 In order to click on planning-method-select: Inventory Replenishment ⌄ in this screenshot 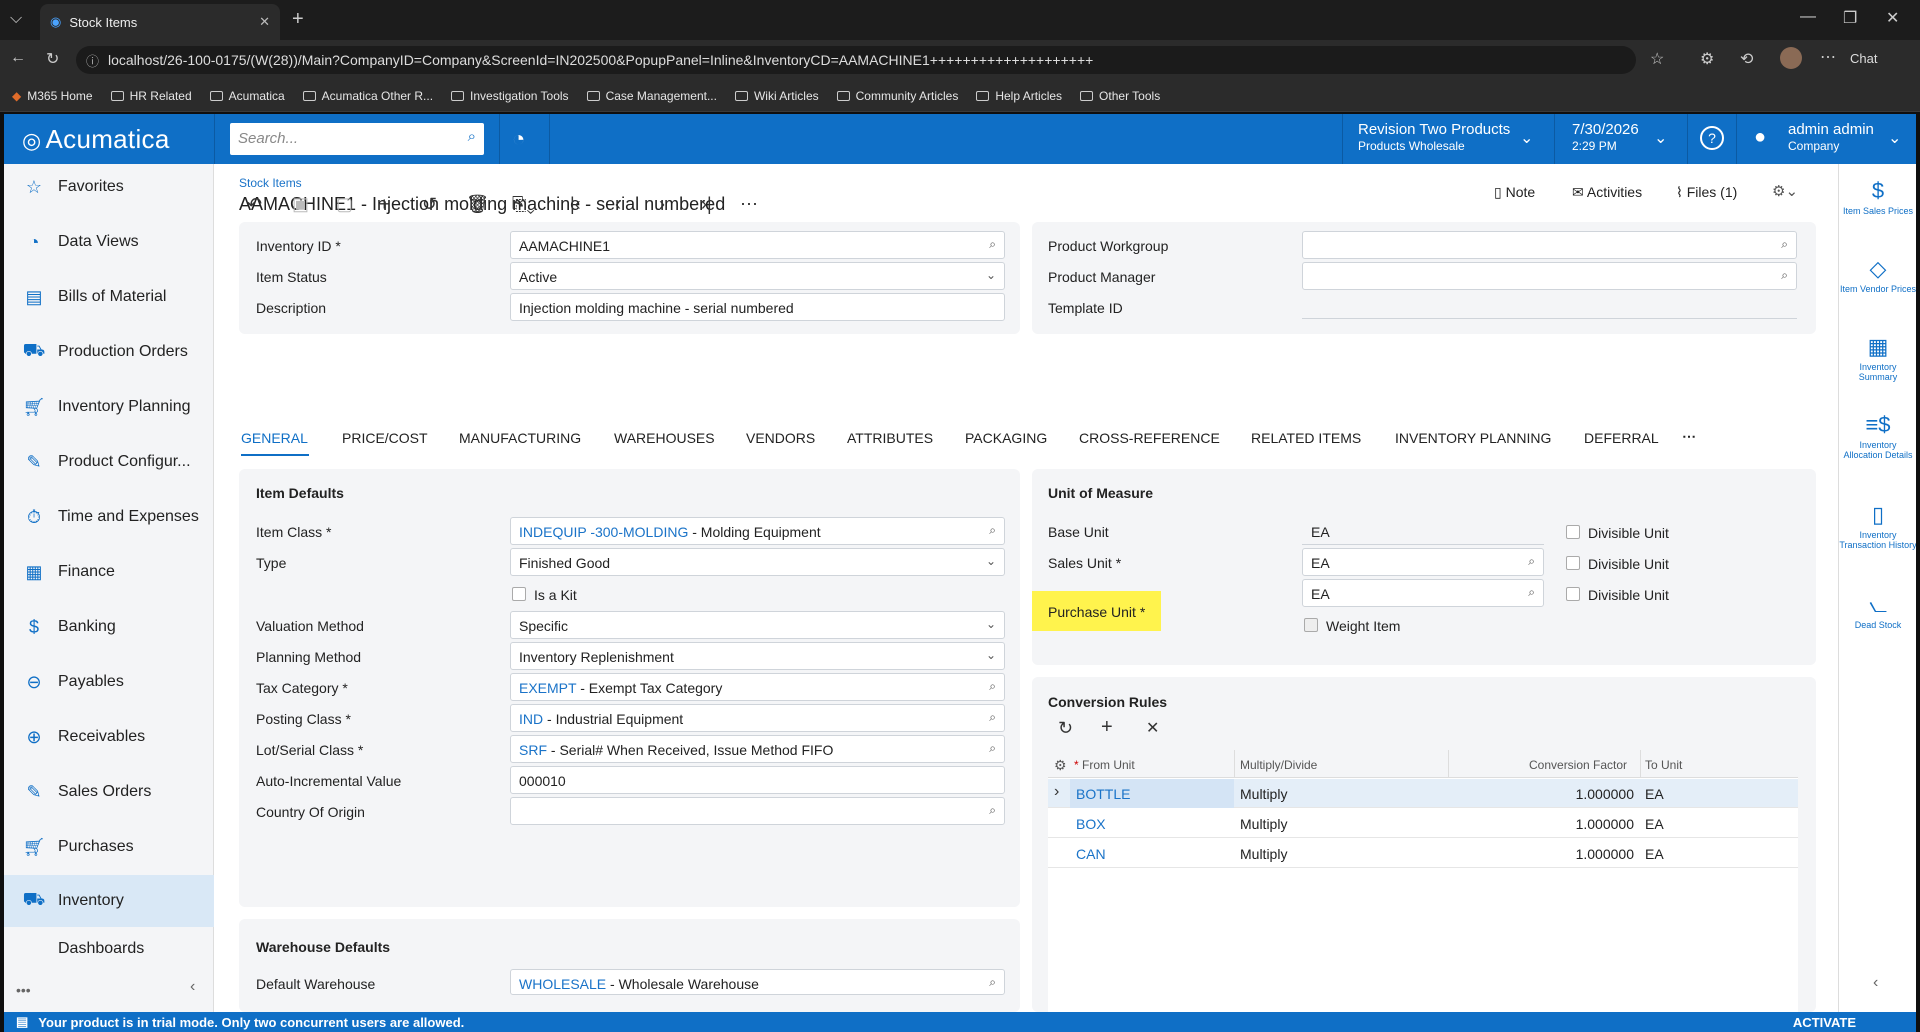, I will do `click(757, 656)`.